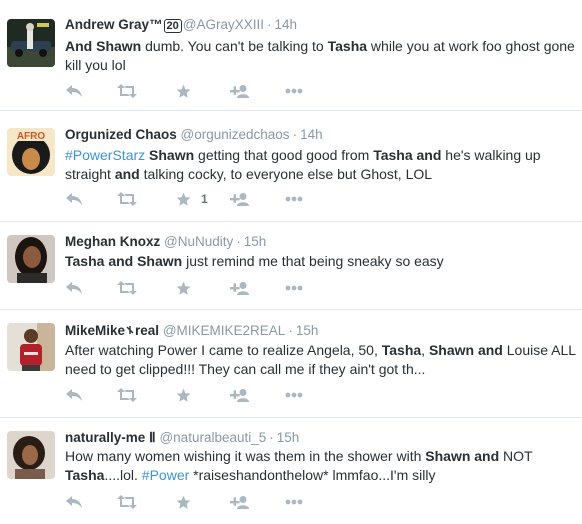 The height and width of the screenshot is (524, 582). I want to click on name-badge: 20, so click(172, 26).